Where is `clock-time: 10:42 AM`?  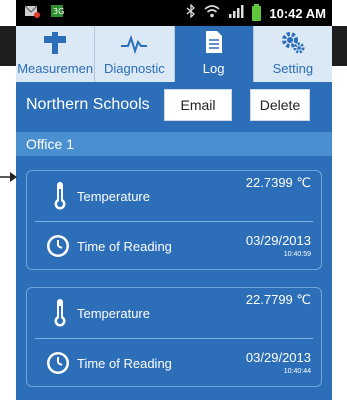 clock-time: 10:42 AM is located at coordinates (297, 13).